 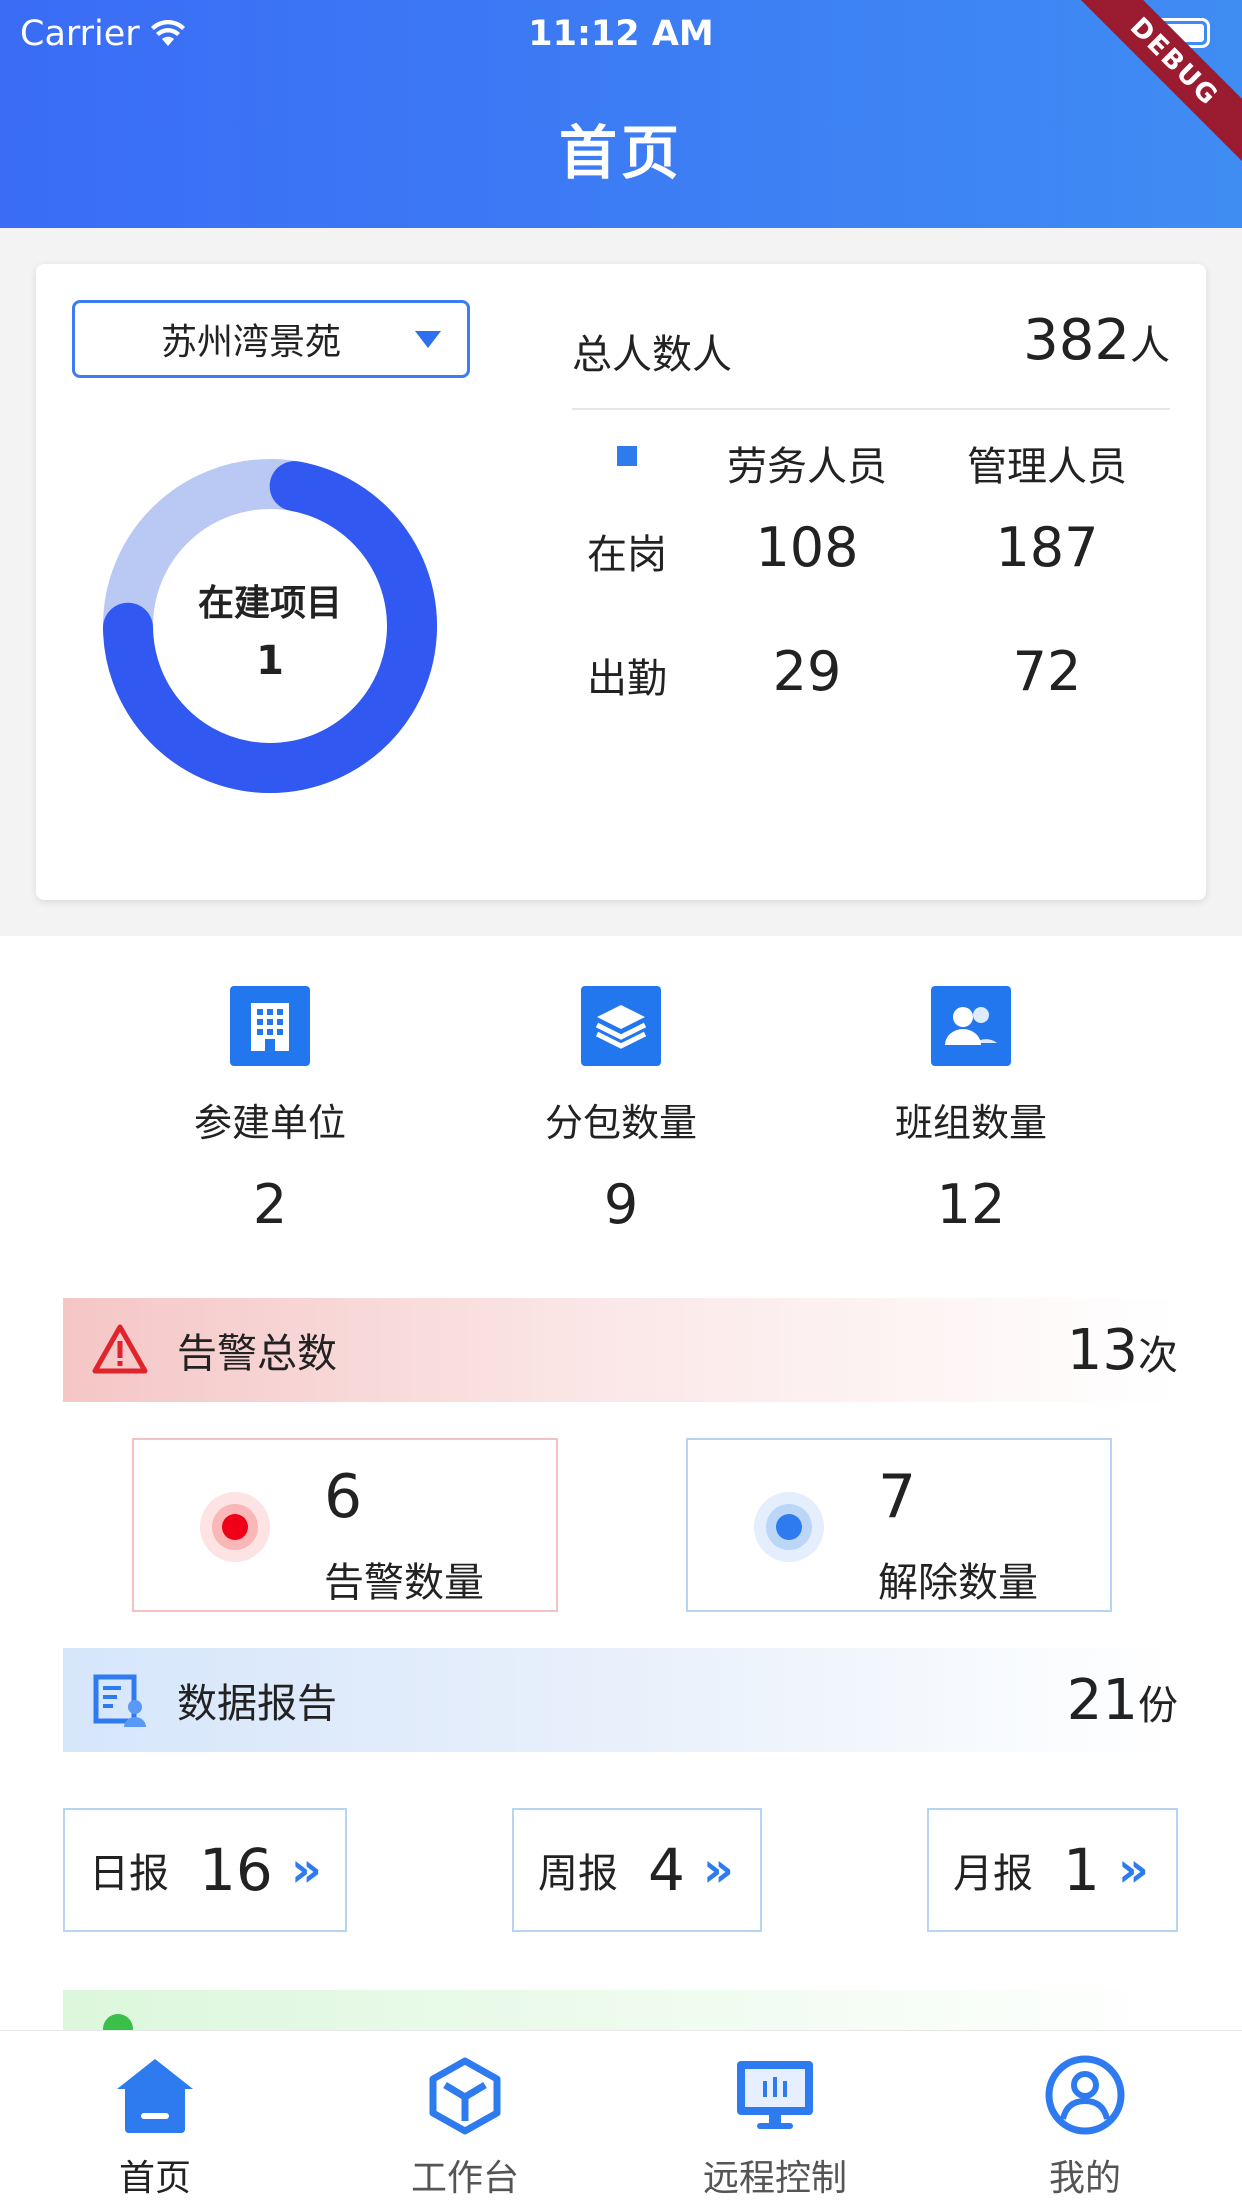 What do you see at coordinates (621, 114) in the screenshot?
I see `app-header: Carrier 11:12 AM 首页 DEBUG` at bounding box center [621, 114].